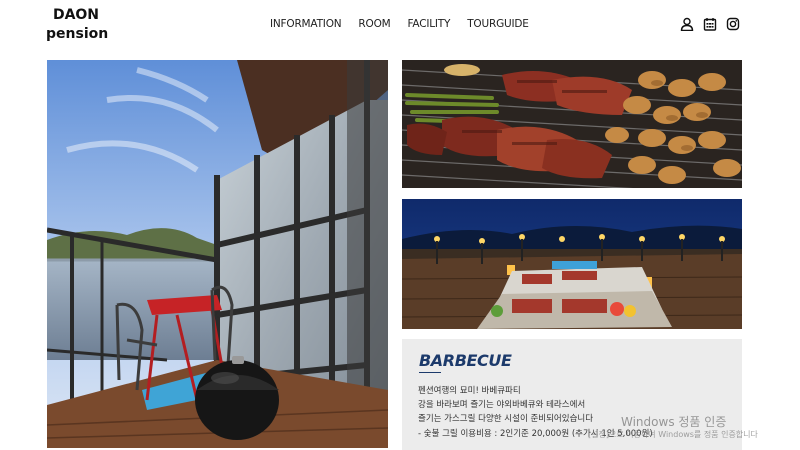 The height and width of the screenshot is (450, 800). What do you see at coordinates (465, 360) in the screenshot?
I see `barbecue-title: BARBECUE` at bounding box center [465, 360].